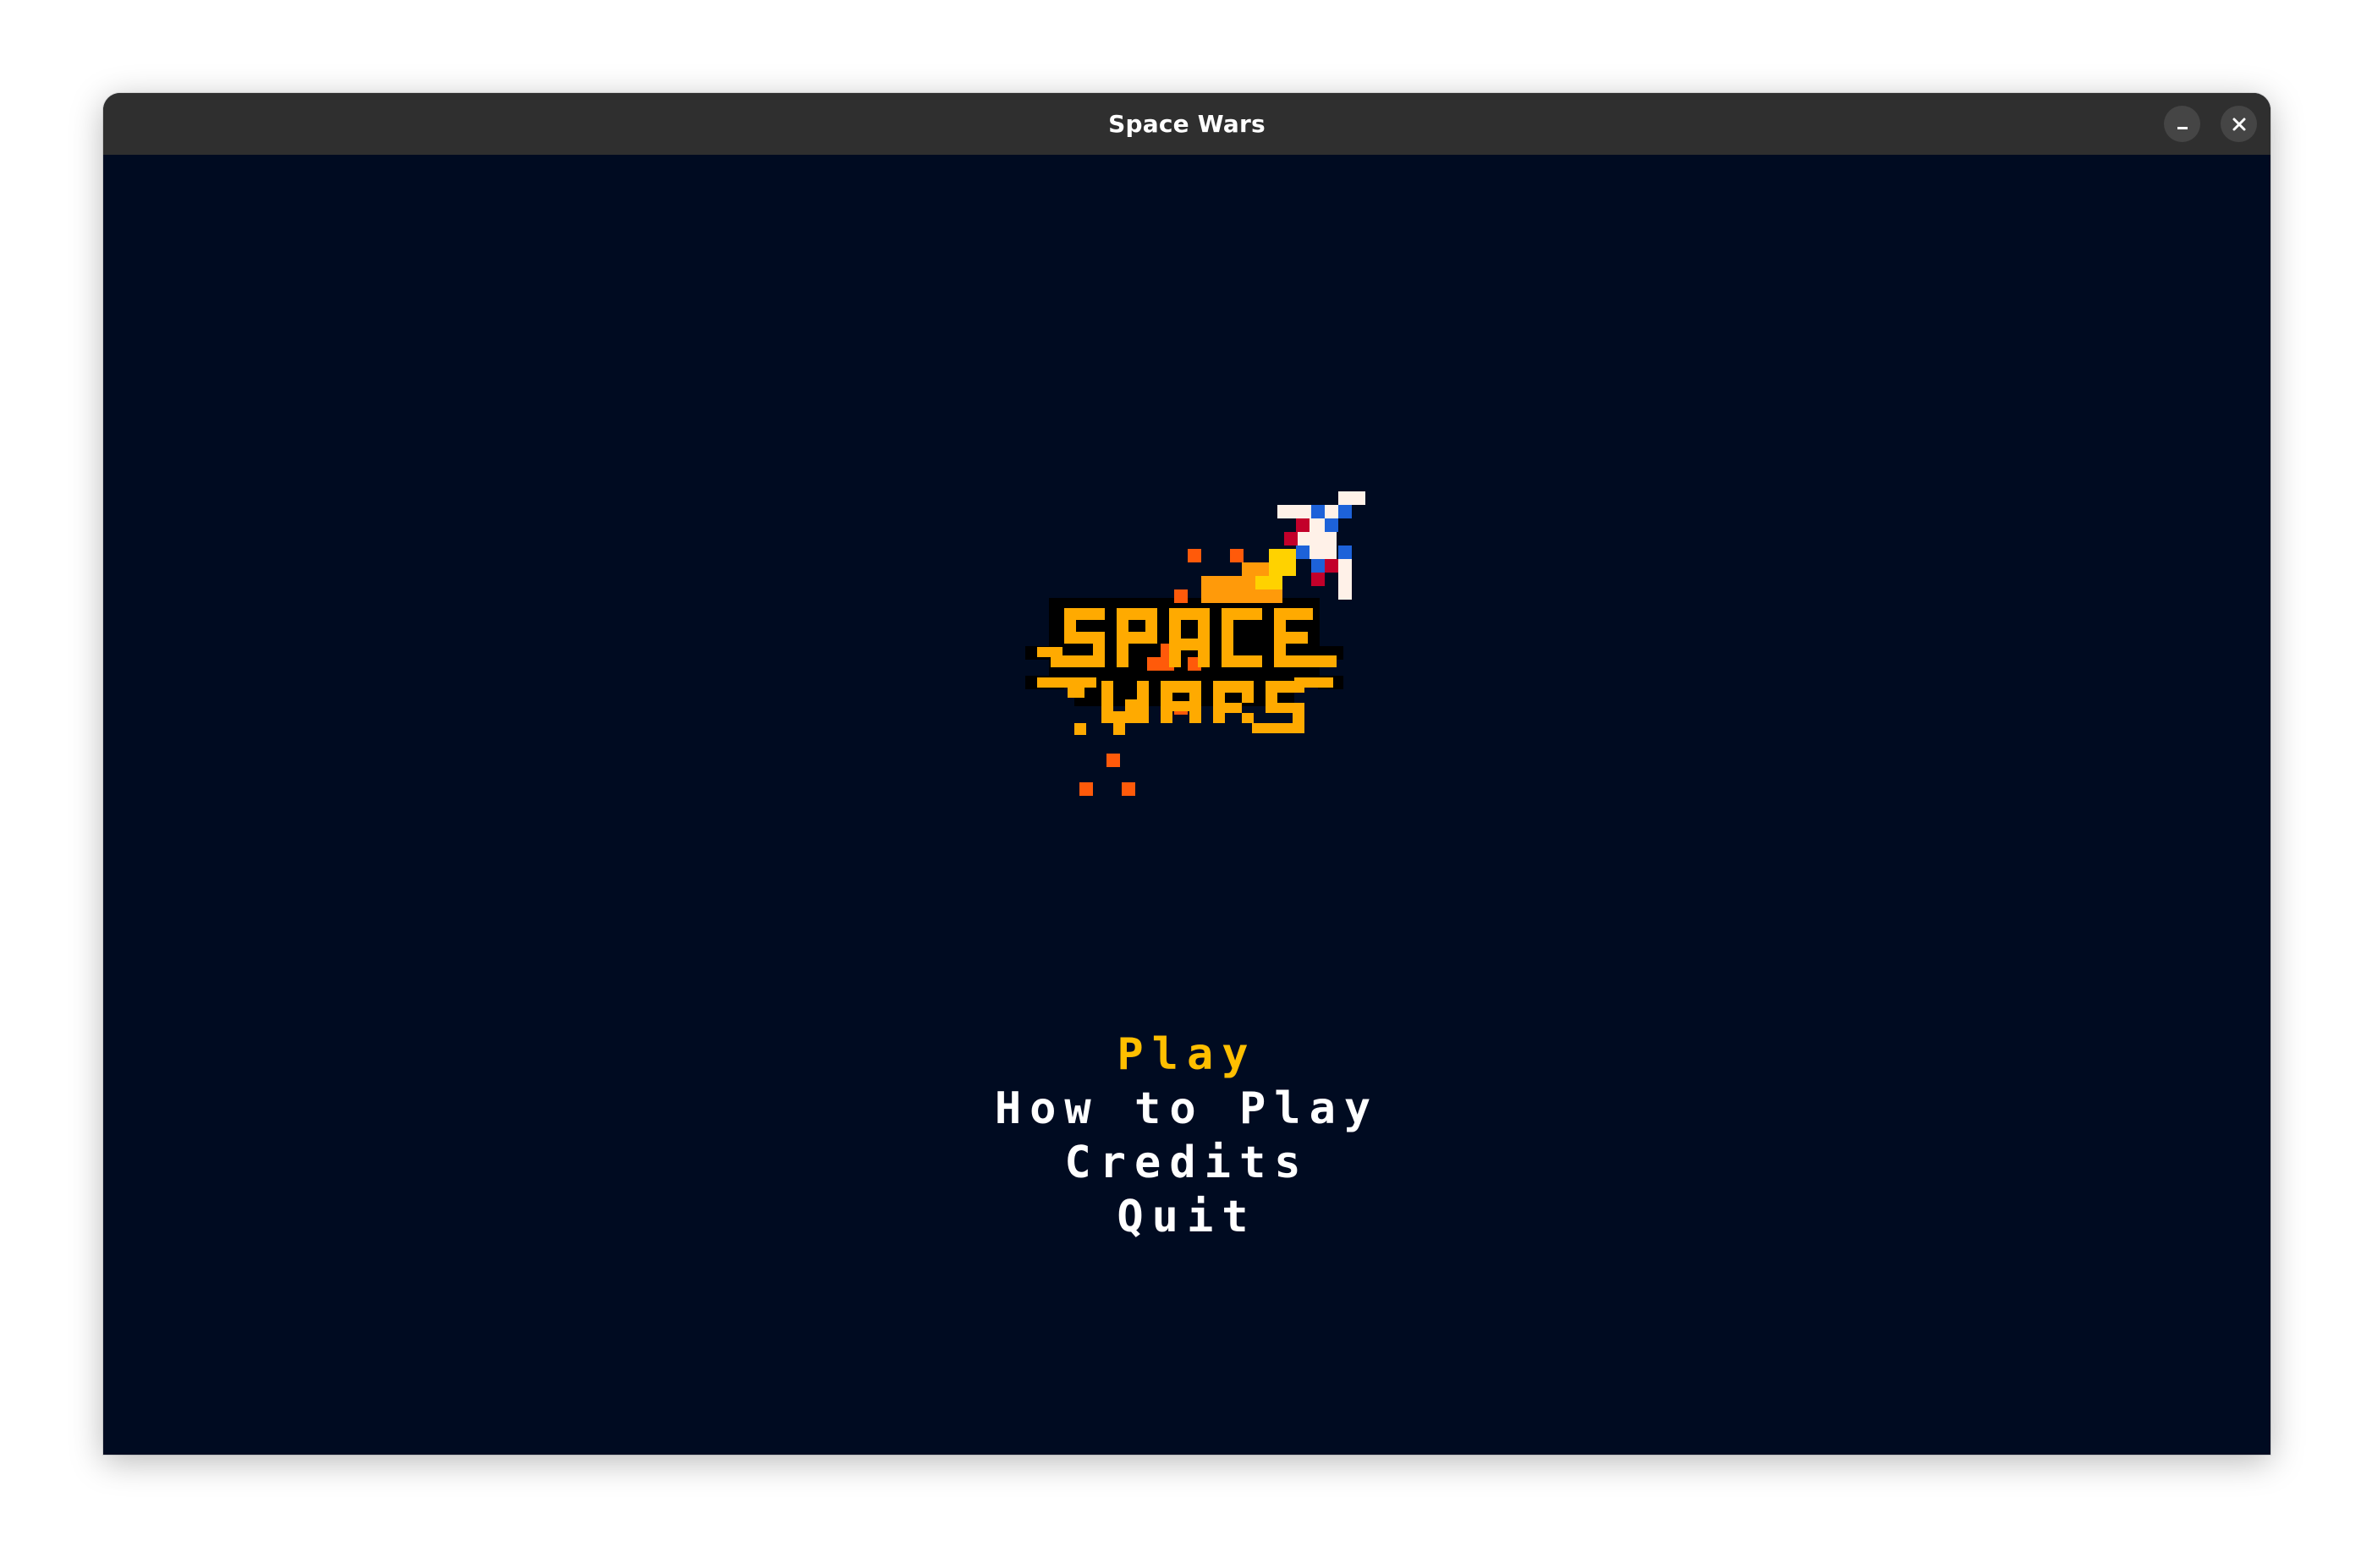 This screenshot has width=2372, height=1568. I want to click on menu-item-play: Play, so click(1186, 1055).